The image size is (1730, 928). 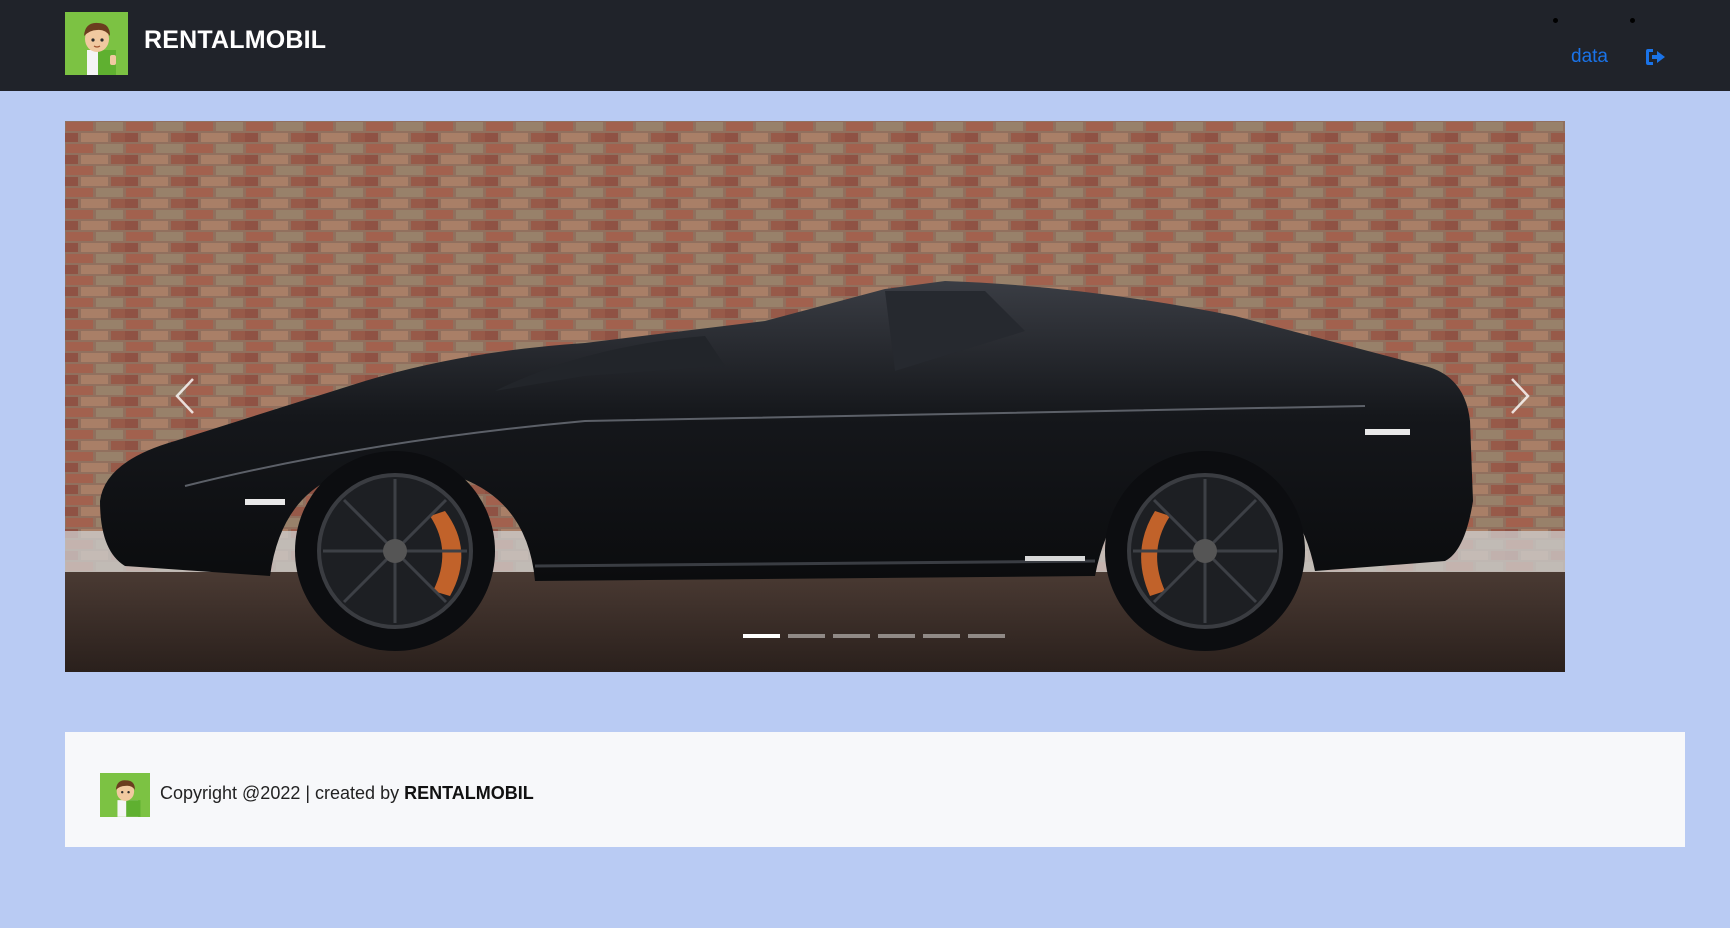 I want to click on chevron-left-icon, so click(x=184, y=396).